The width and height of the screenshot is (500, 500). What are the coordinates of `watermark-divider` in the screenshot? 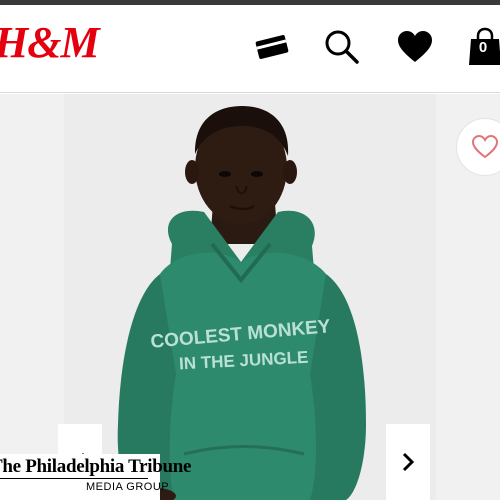 It's located at (74, 478).